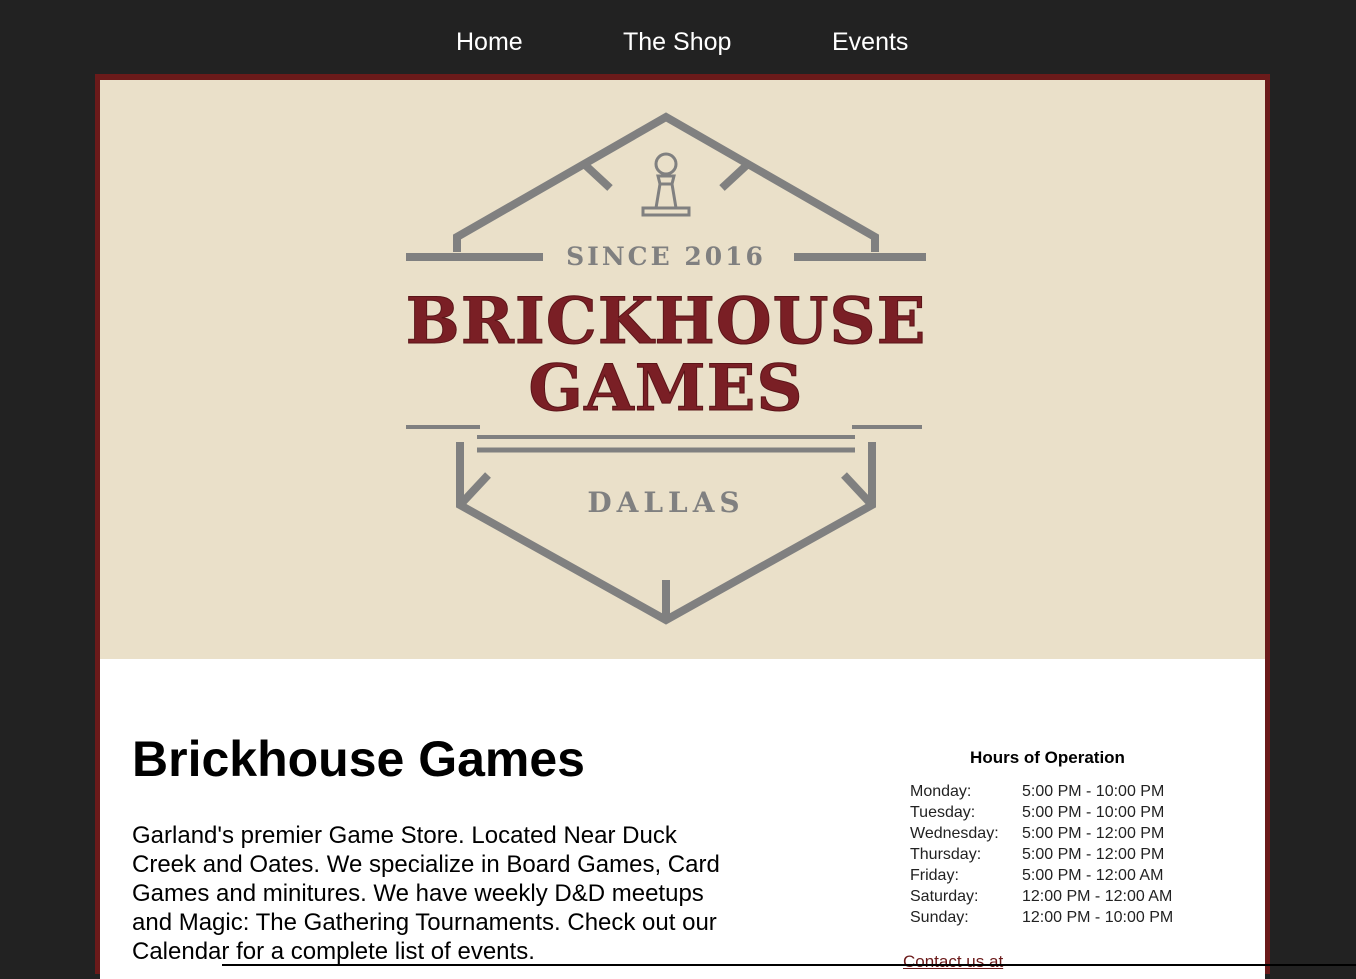 Image resolution: width=1356 pixels, height=979 pixels. I want to click on hours-row: Saturday: 12:00 PM - 12:00 AM, so click(1041, 896).